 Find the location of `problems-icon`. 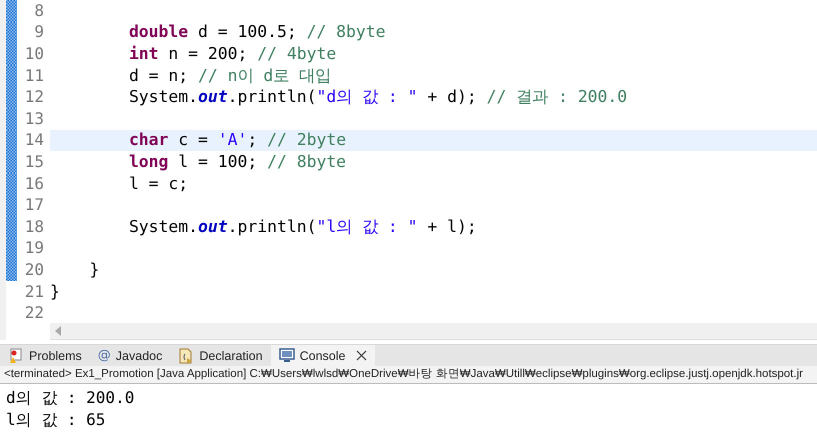

problems-icon is located at coordinates (16, 356).